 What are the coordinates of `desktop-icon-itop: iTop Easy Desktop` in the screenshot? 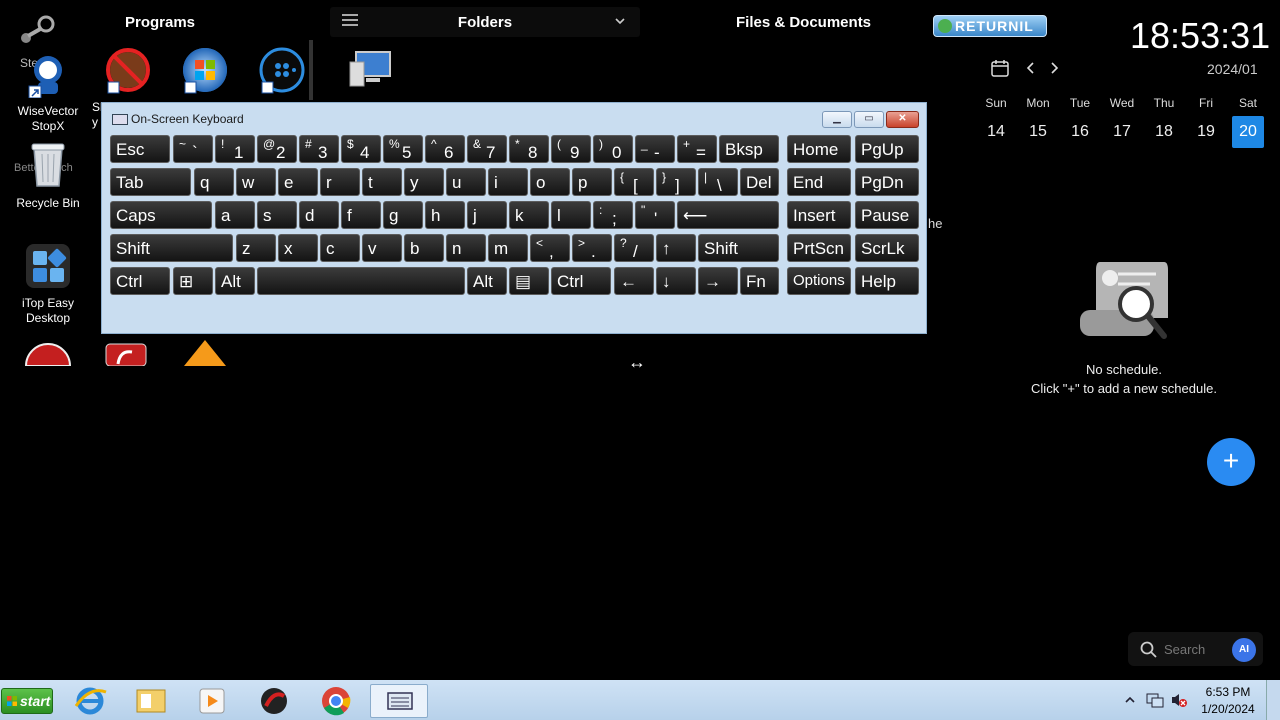 It's located at (48, 284).